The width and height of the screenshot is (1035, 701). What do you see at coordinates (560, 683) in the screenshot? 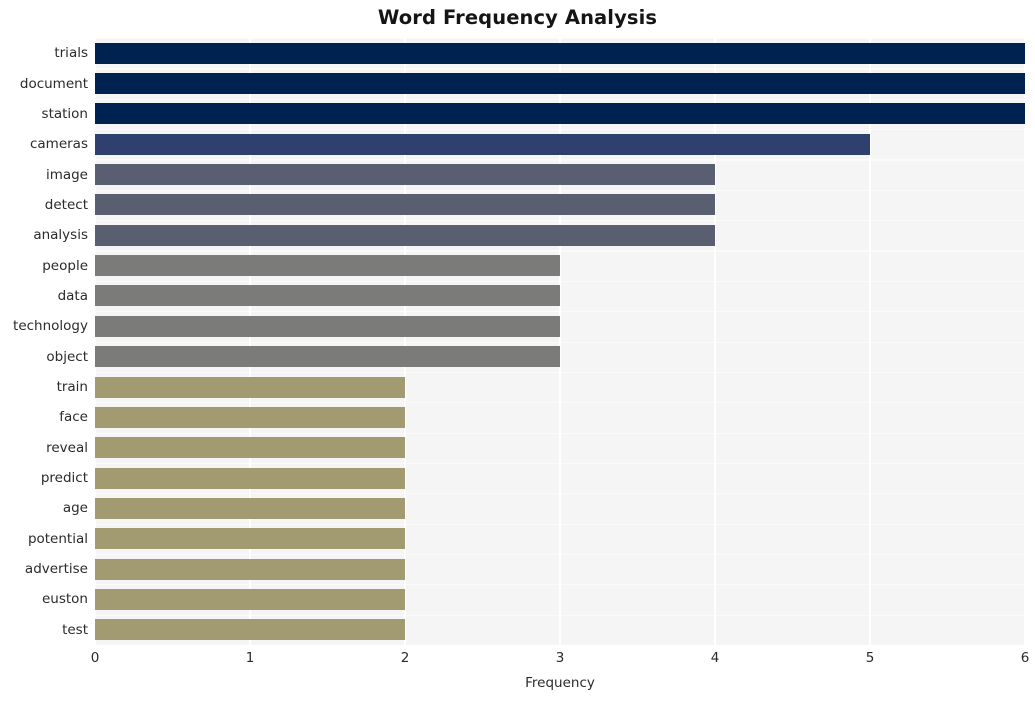
I see `x-axis-title: Frequency` at bounding box center [560, 683].